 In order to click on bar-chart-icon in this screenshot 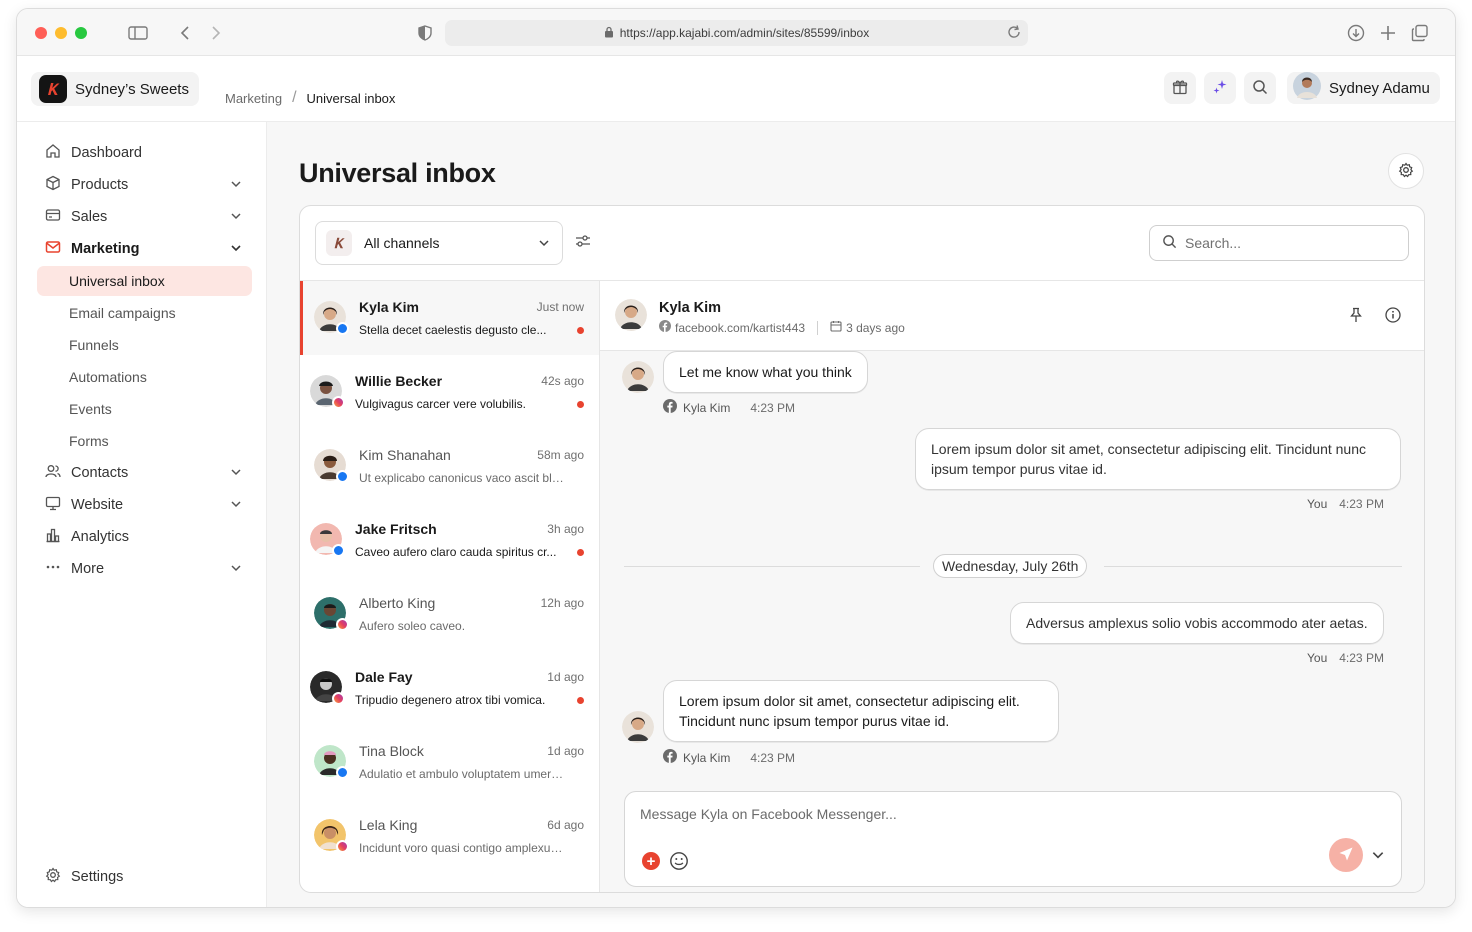, I will do `click(53, 537)`.